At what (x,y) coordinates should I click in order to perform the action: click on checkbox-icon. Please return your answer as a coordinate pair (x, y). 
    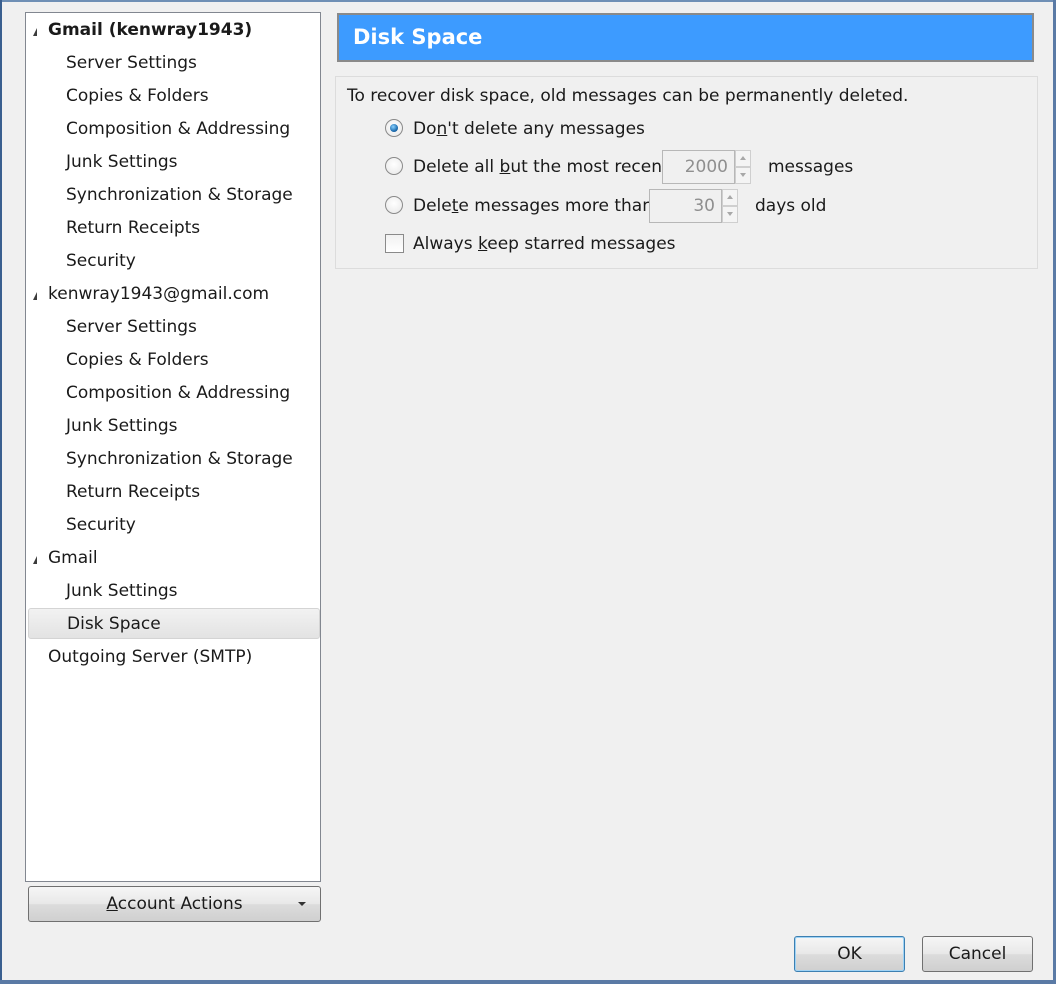
    Looking at the image, I should click on (394, 243).